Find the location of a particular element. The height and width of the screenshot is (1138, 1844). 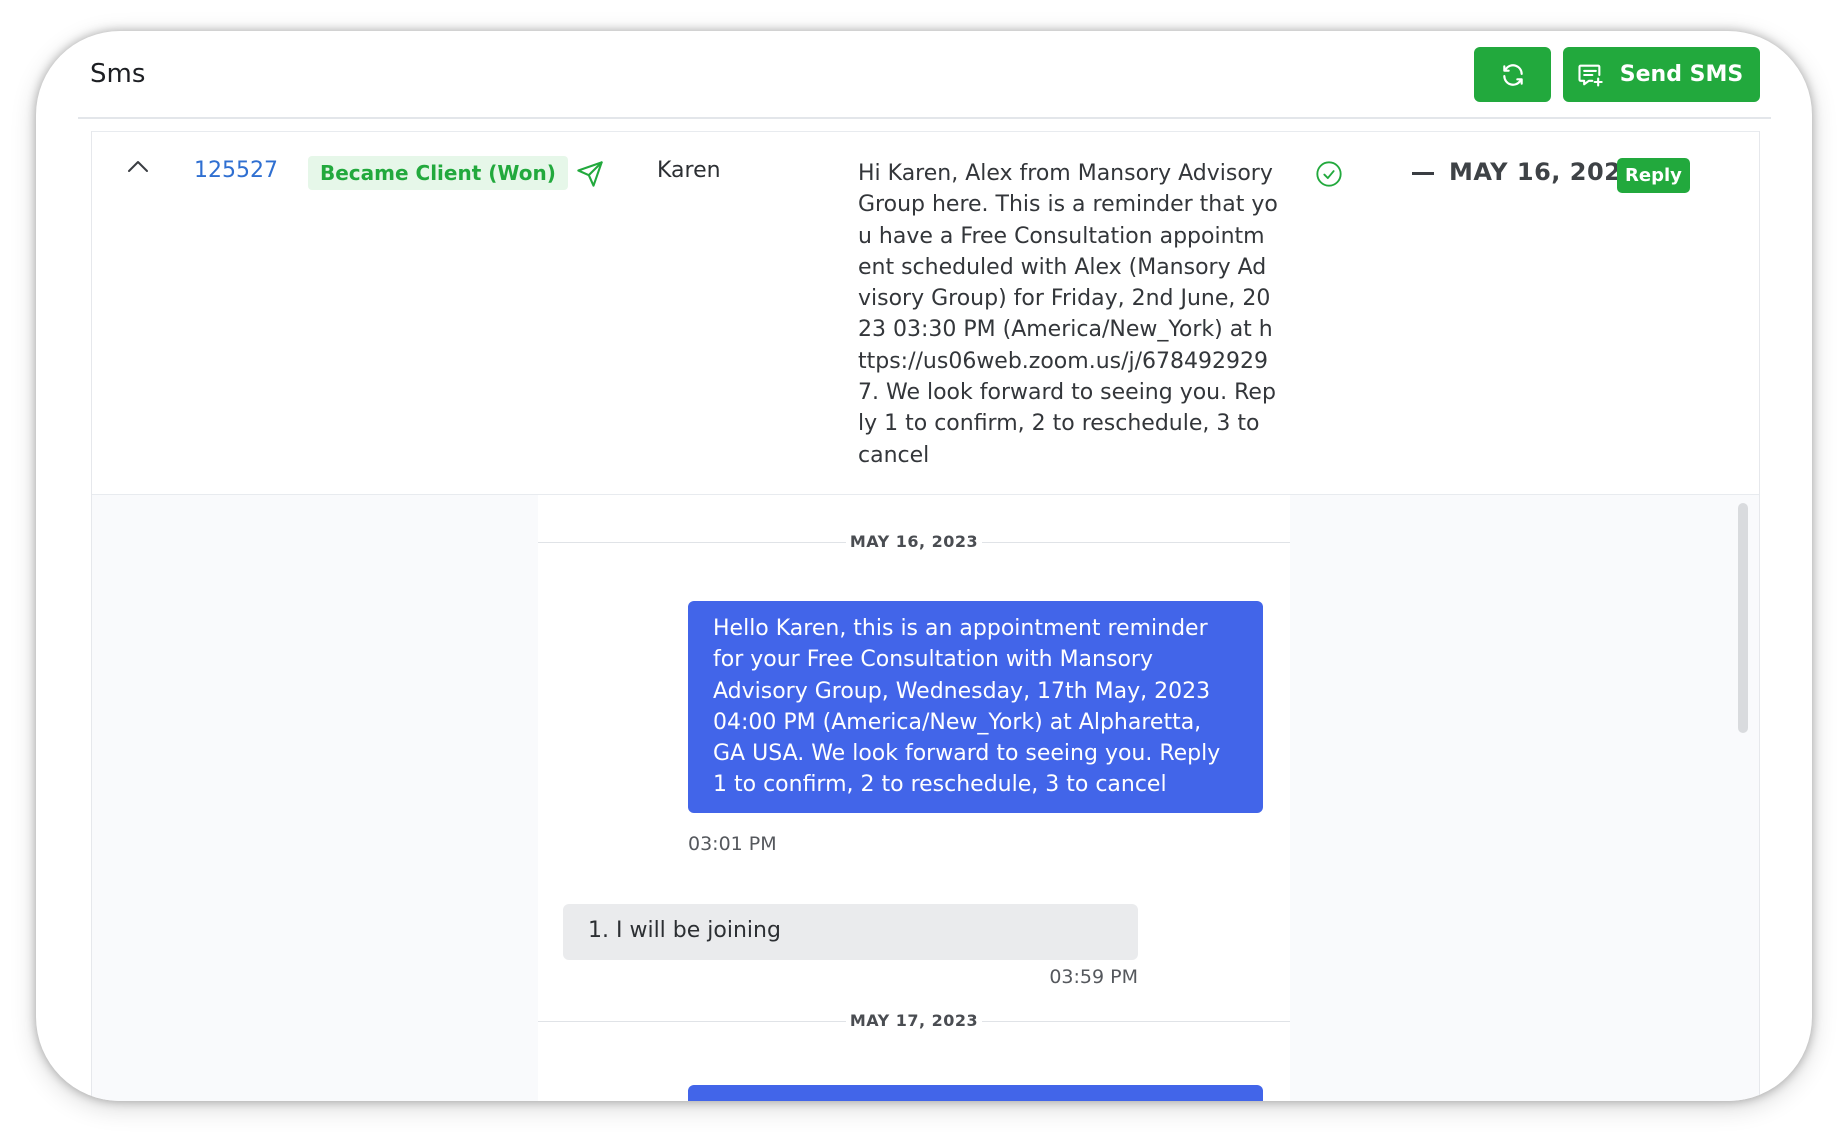

message-time: 03:01 PM is located at coordinates (732, 844).